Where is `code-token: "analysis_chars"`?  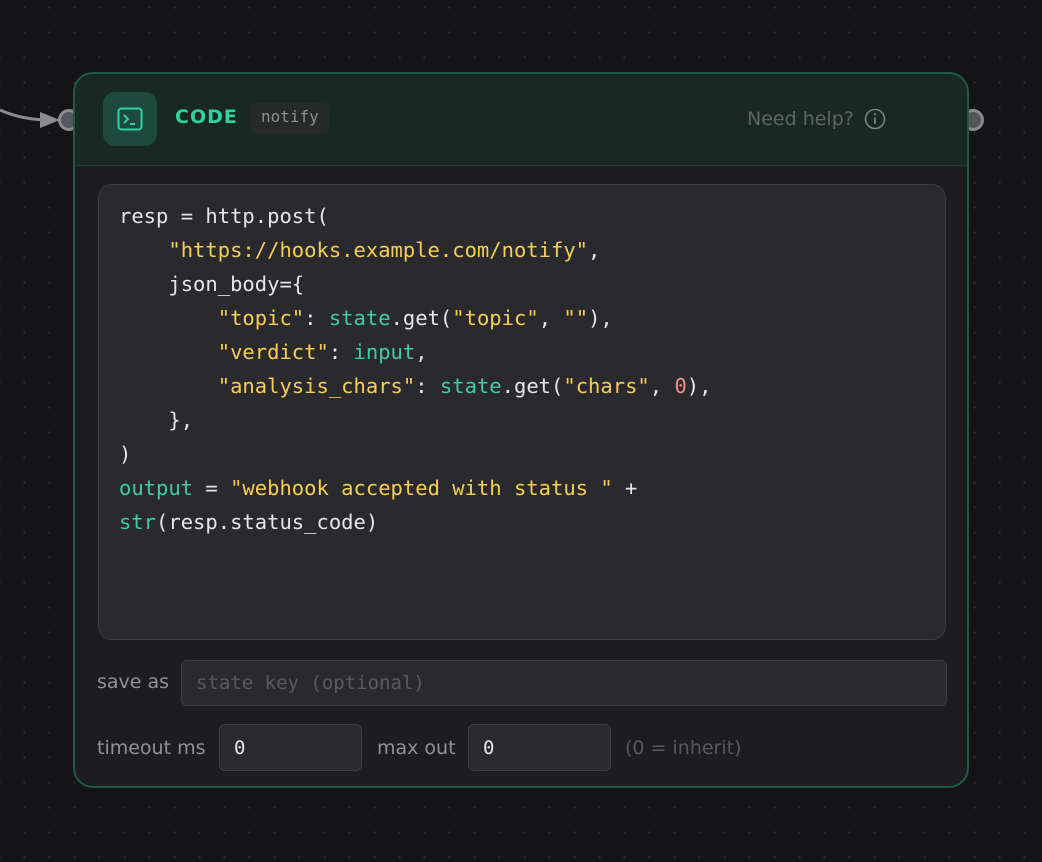
code-token: "analysis_chars" is located at coordinates (316, 386).